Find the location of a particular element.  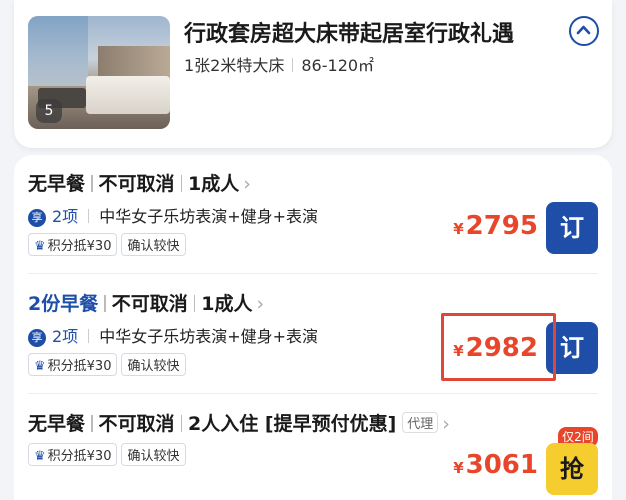

price-value: 2795 is located at coordinates (501, 226).